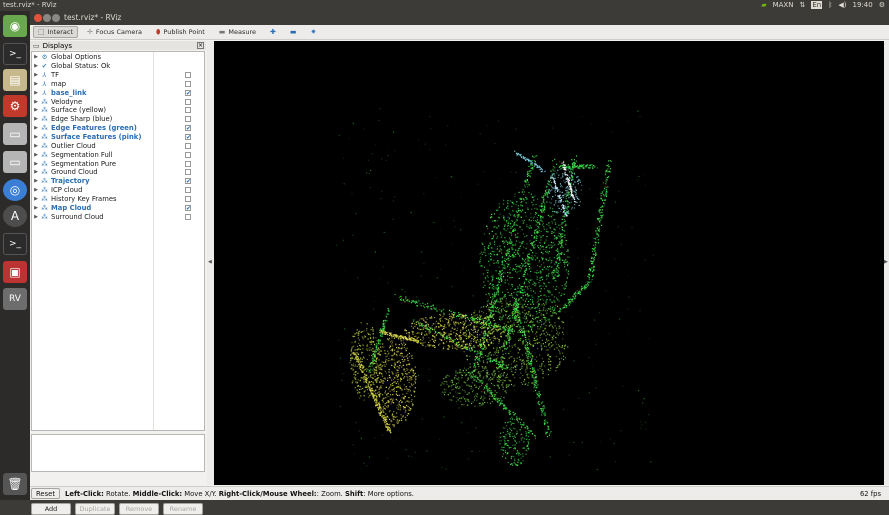  What do you see at coordinates (863, 5) in the screenshot?
I see `clock: 19:40` at bounding box center [863, 5].